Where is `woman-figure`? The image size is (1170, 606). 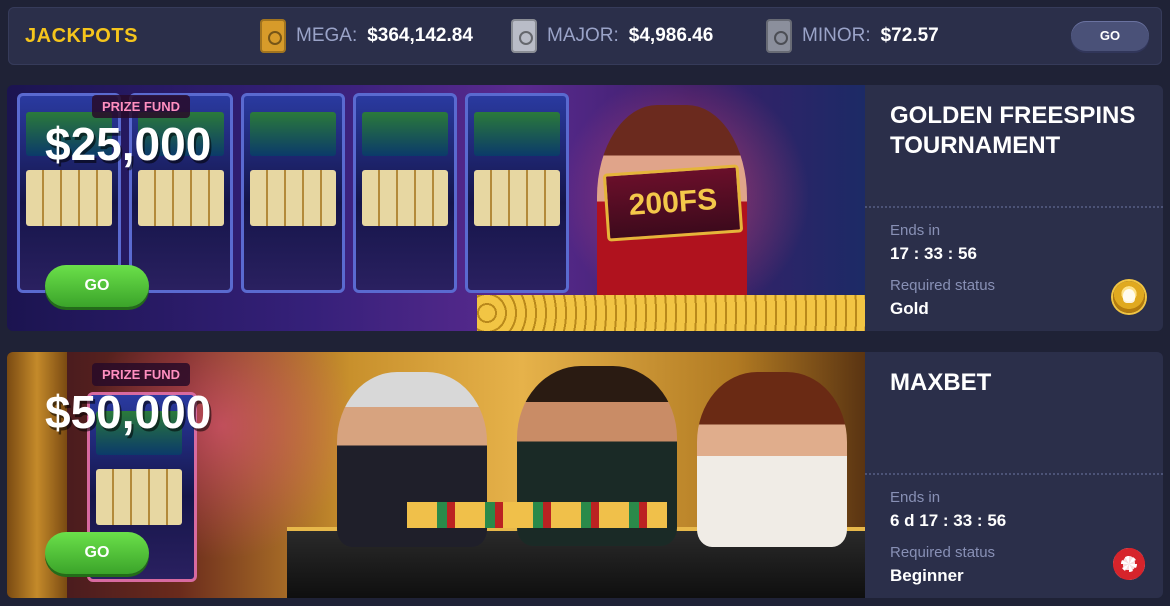 woman-figure is located at coordinates (772, 459).